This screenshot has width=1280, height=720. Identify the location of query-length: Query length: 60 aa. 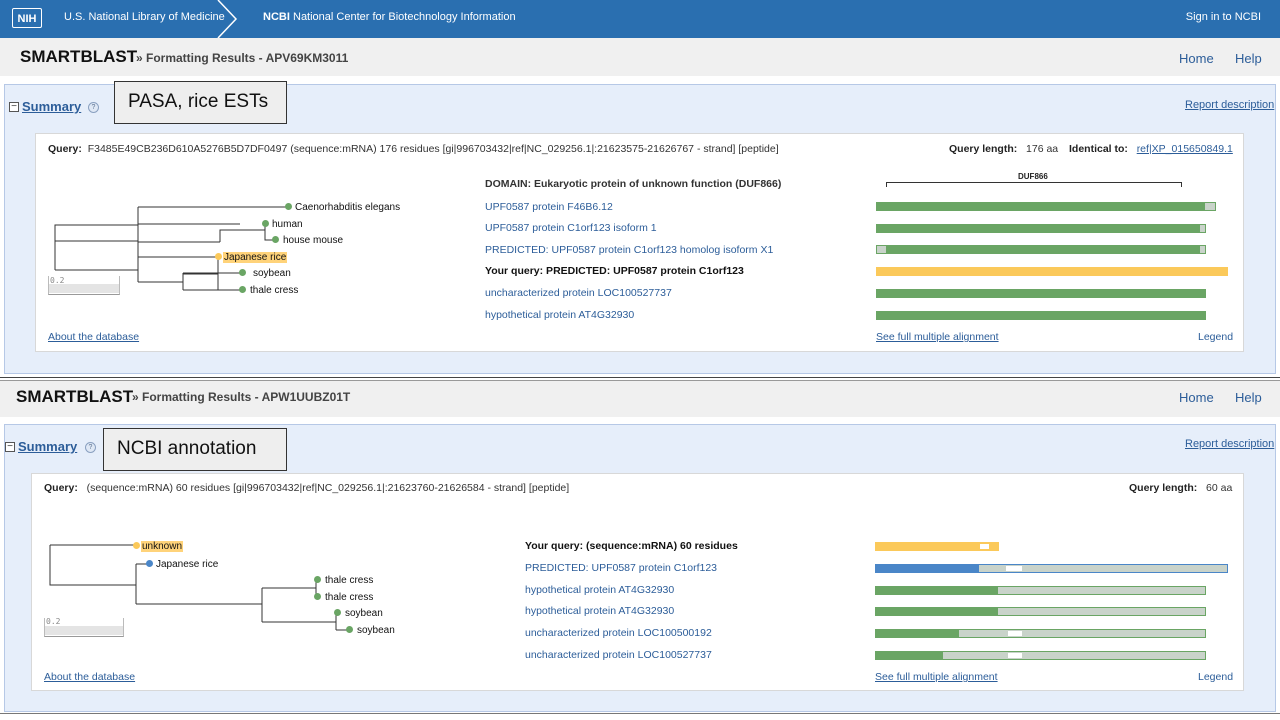
(1180, 488).